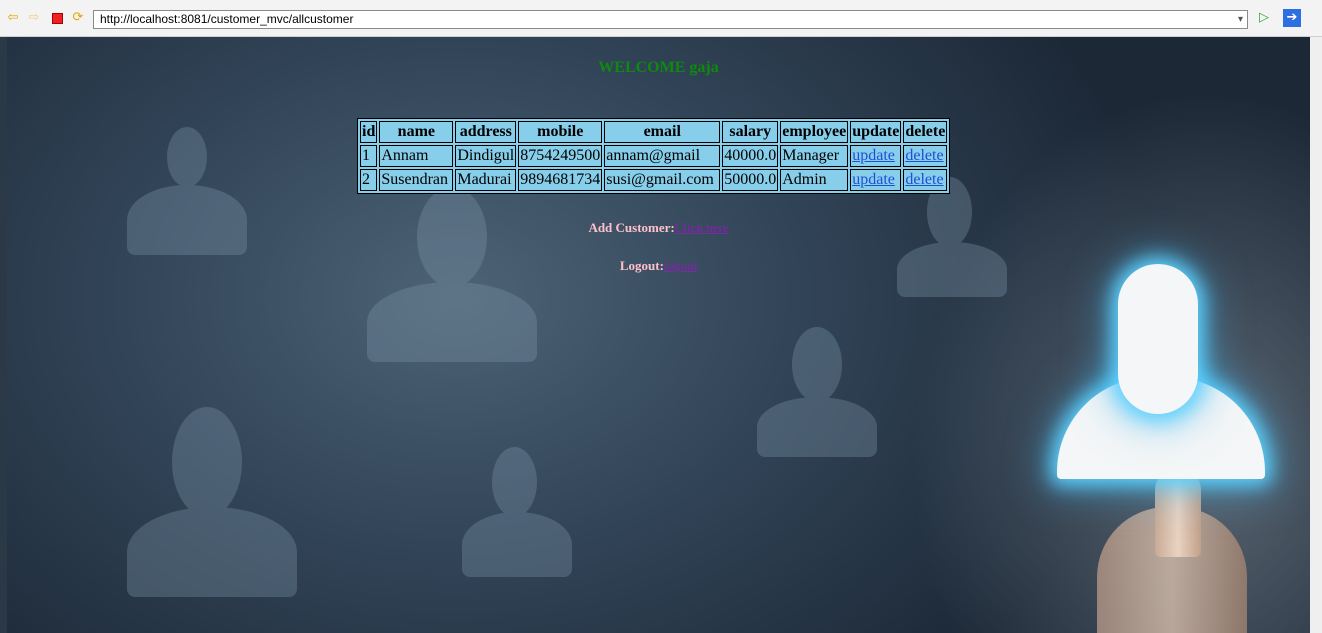 Image resolution: width=1322 pixels, height=633 pixels. What do you see at coordinates (57, 18) in the screenshot?
I see `stop-icon` at bounding box center [57, 18].